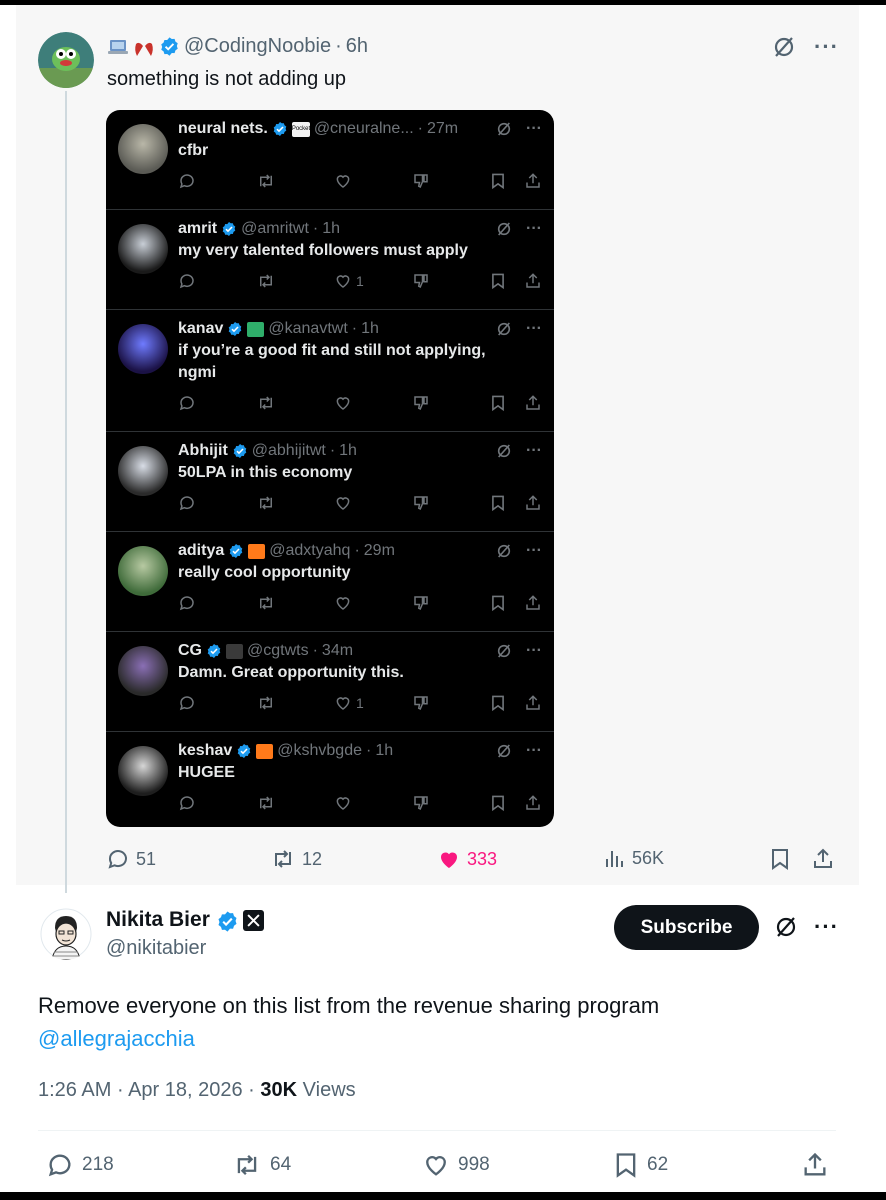 This screenshot has width=886, height=1200. What do you see at coordinates (261, 1165) in the screenshot?
I see `repost-button: 64` at bounding box center [261, 1165].